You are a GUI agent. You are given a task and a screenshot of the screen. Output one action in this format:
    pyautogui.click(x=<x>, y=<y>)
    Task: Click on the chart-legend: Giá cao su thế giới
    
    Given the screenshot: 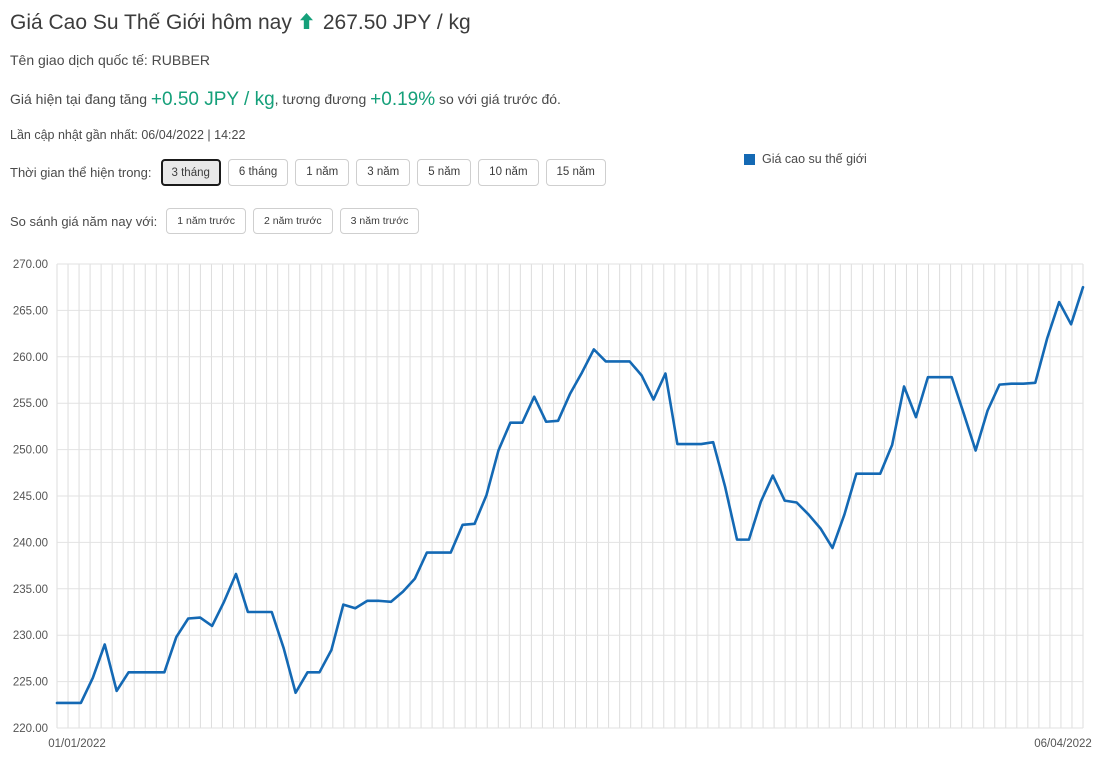 What is the action you would take?
    pyautogui.click(x=805, y=159)
    